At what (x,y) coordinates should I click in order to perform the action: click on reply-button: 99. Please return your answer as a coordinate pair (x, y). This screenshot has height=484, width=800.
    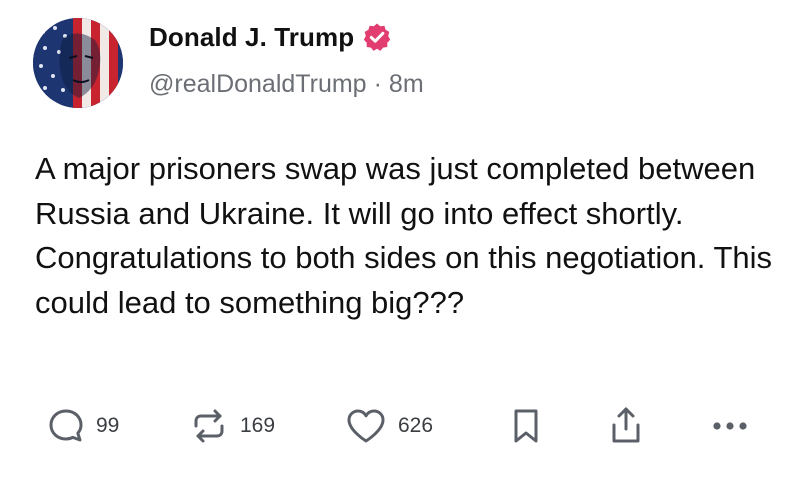
    Looking at the image, I should click on (82, 426).